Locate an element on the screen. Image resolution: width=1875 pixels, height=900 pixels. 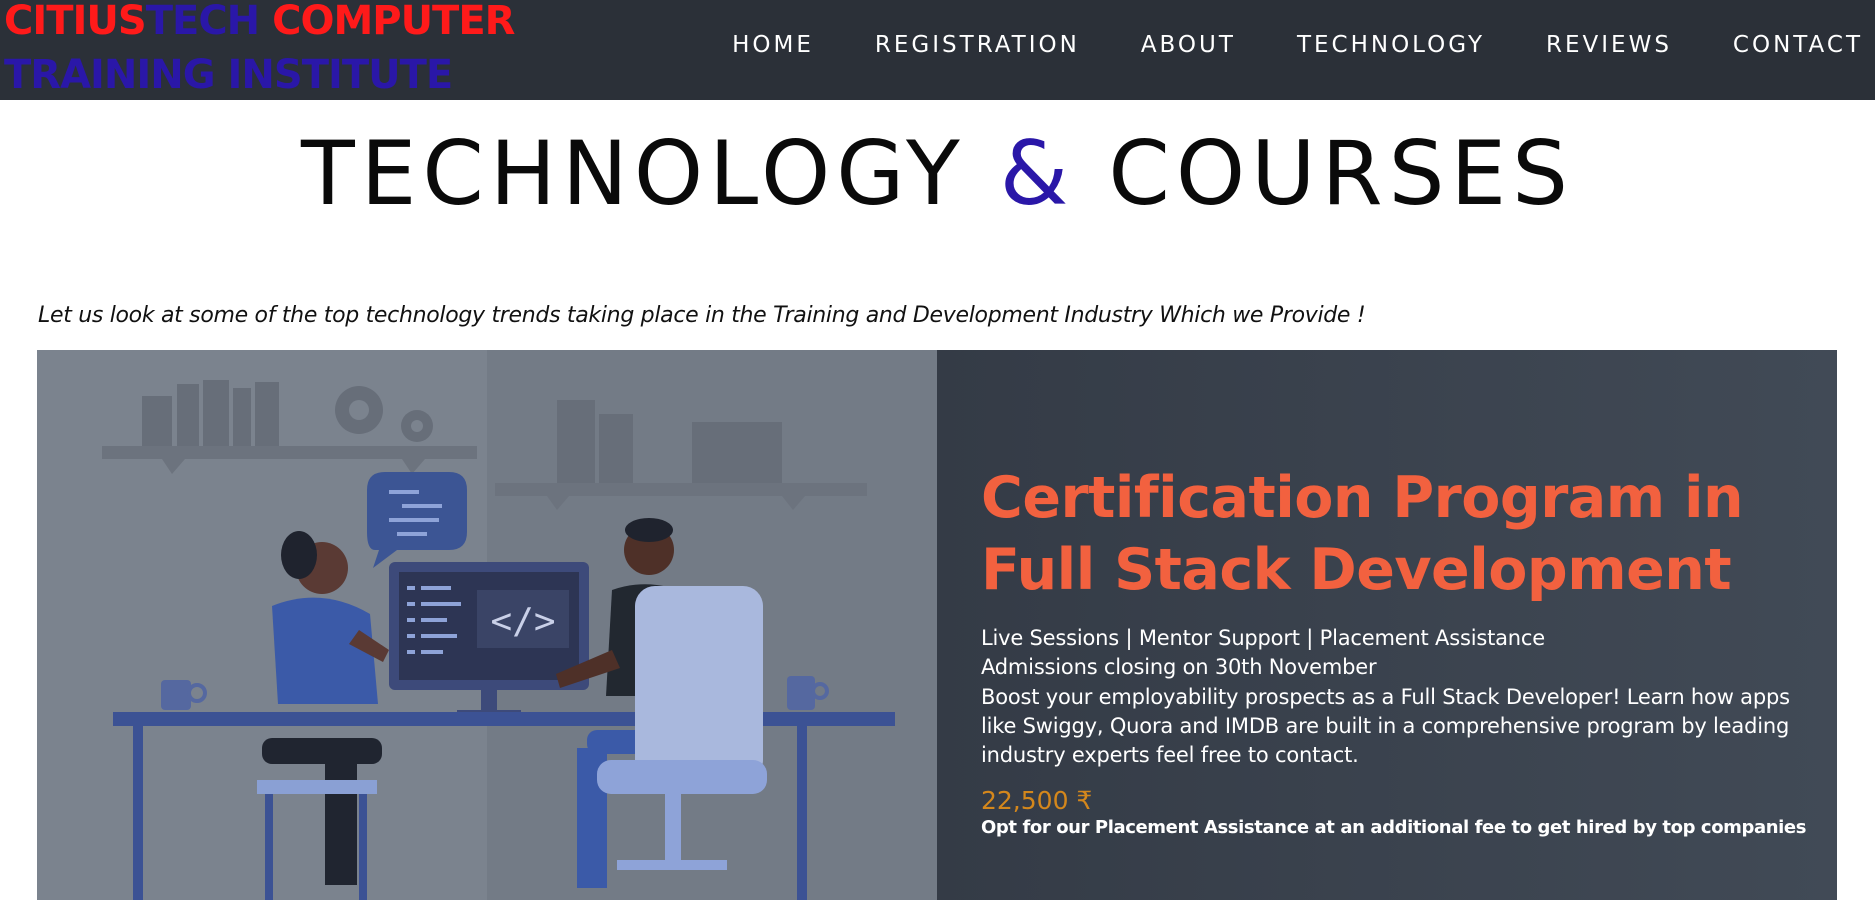
page-title: TECHNOLOGY & COURSES is located at coordinates (937, 174).